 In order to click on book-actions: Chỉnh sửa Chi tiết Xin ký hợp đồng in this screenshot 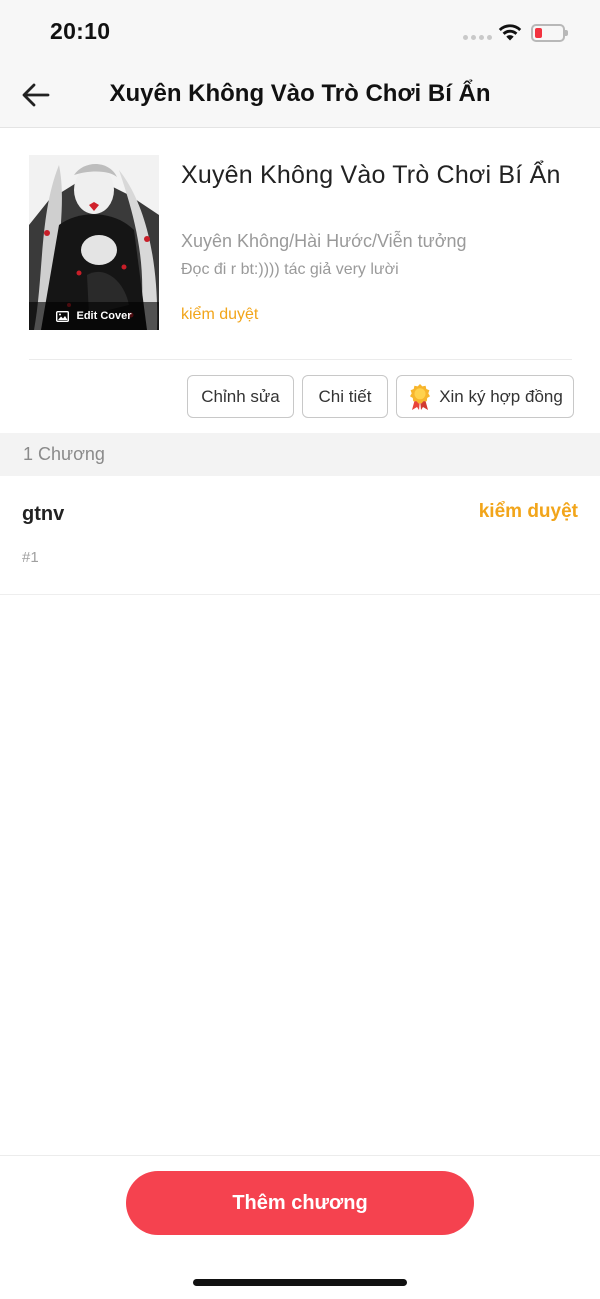, I will do `click(380, 396)`.